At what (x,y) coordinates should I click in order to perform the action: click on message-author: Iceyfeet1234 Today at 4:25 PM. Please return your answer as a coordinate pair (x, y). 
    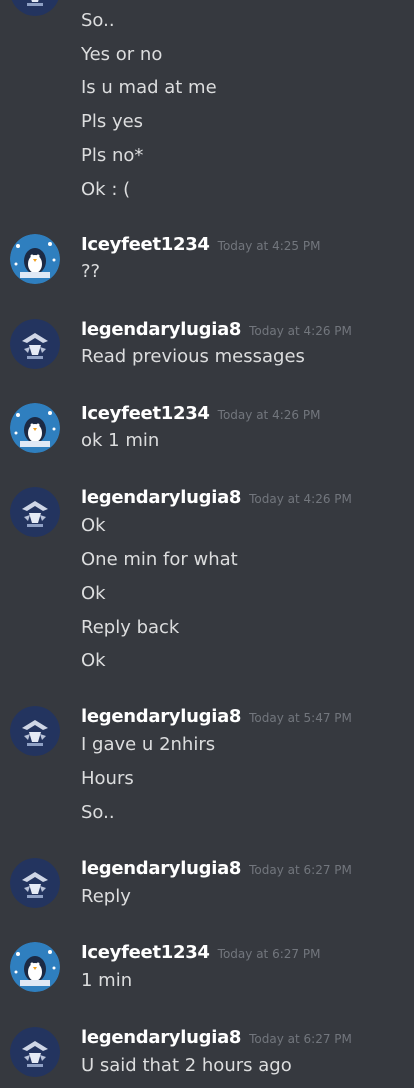
    Looking at the image, I should click on (200, 245).